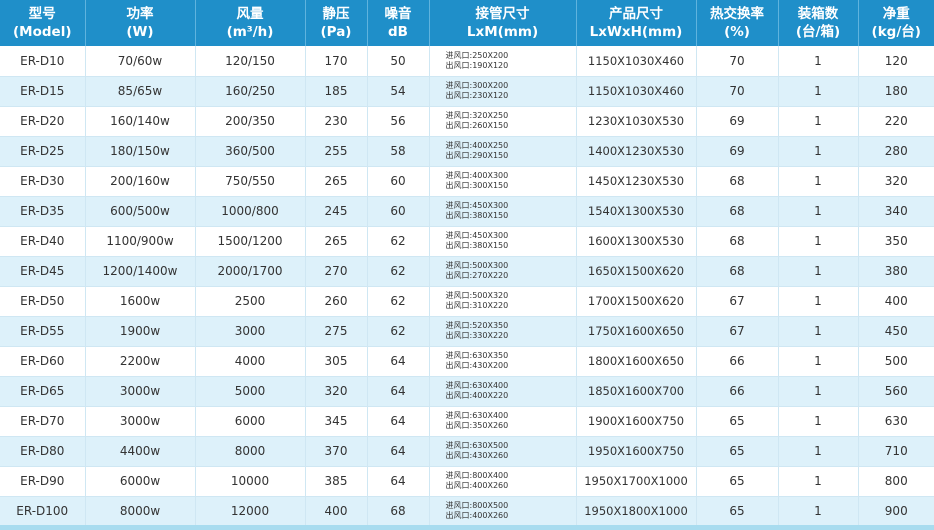 The height and width of the screenshot is (530, 934). What do you see at coordinates (895, 301) in the screenshot?
I see `weight-cell: 400` at bounding box center [895, 301].